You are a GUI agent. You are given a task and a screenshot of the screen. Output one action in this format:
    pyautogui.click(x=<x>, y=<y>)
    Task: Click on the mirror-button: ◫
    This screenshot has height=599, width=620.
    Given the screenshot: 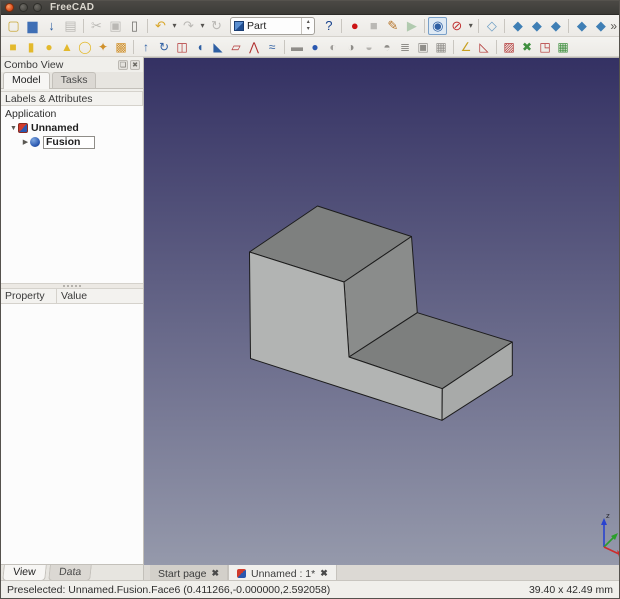 What is the action you would take?
    pyautogui.click(x=182, y=46)
    